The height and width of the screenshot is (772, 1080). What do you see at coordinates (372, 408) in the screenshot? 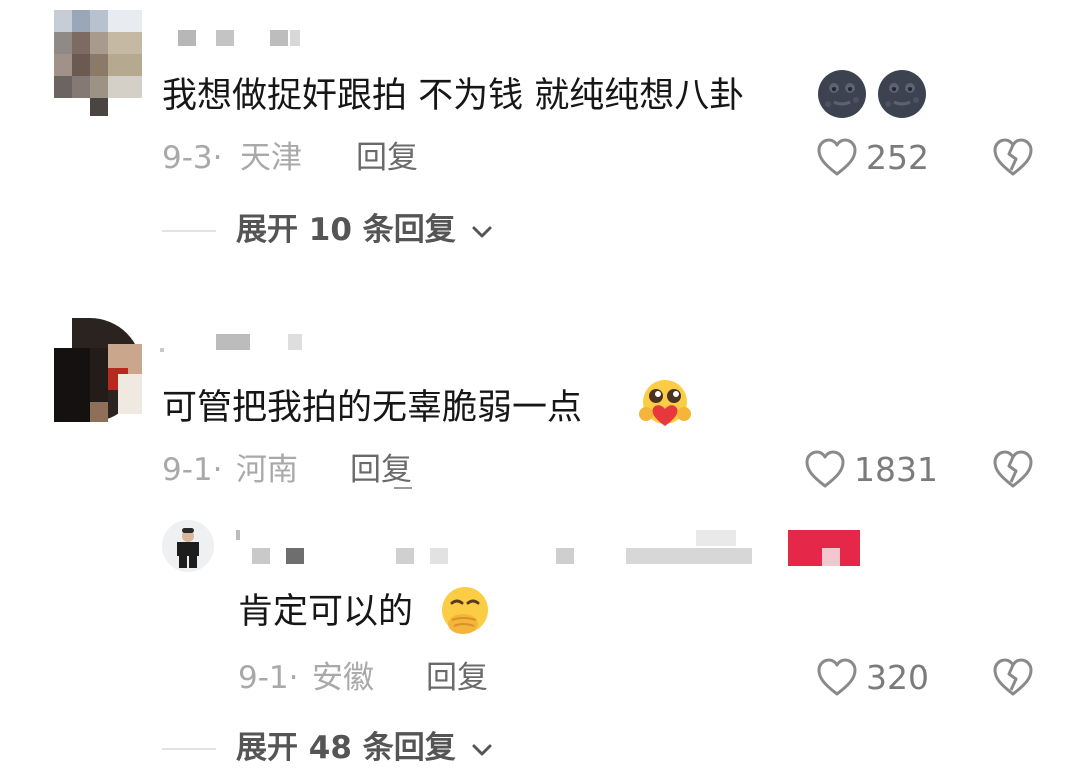
I see `comment-text: 可管把我拍的无辜脆弱一点` at bounding box center [372, 408].